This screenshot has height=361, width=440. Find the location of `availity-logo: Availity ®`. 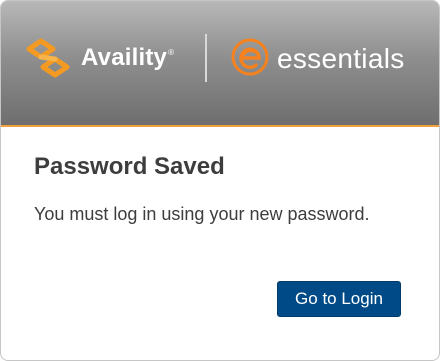

availity-logo: Availity ® is located at coordinates (99, 58).